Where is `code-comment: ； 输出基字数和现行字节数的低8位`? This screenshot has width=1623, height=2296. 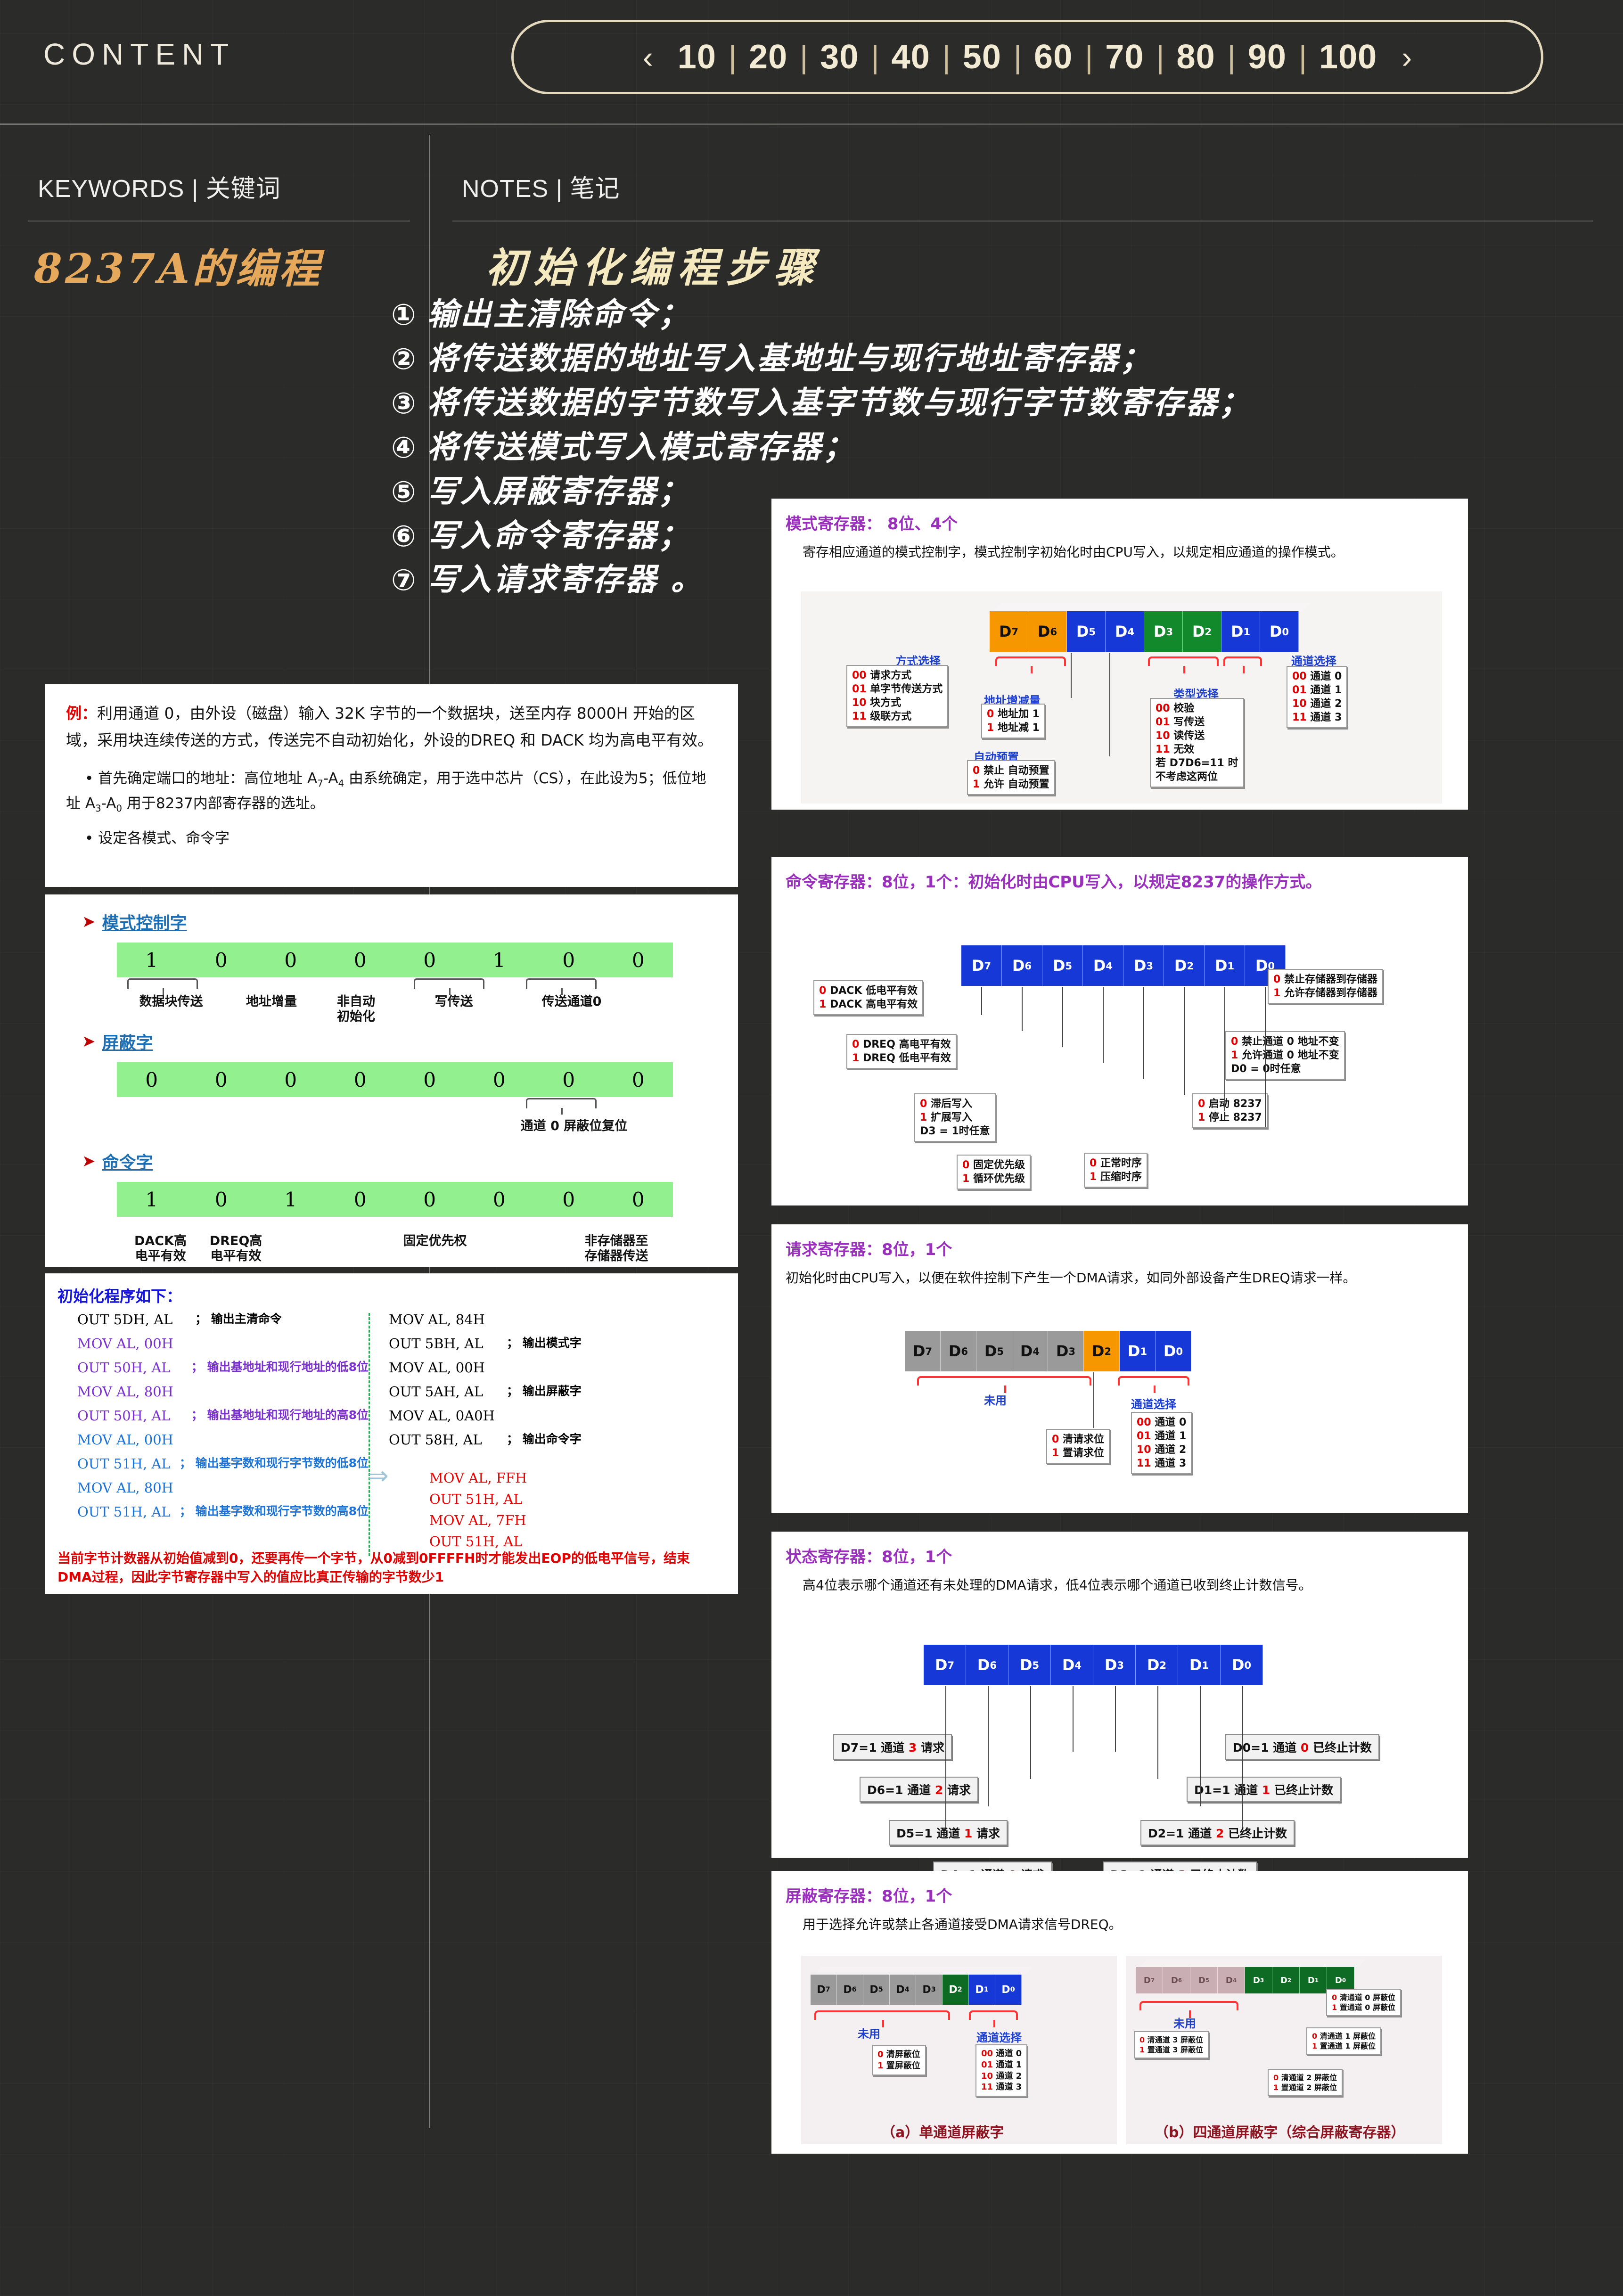 code-comment: ； 输出基字数和现行字节数的低8位 is located at coordinates (274, 1463).